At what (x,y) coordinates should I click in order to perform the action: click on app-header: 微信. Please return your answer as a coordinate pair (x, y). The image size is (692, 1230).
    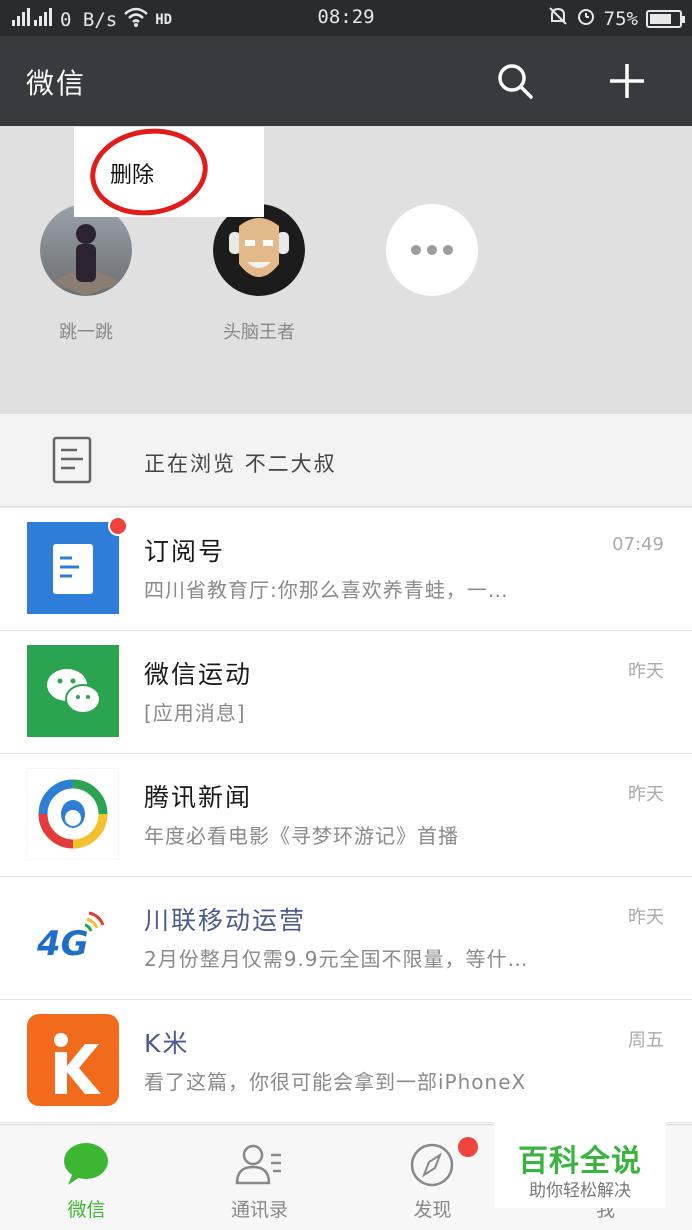
    Looking at the image, I should click on (346, 81).